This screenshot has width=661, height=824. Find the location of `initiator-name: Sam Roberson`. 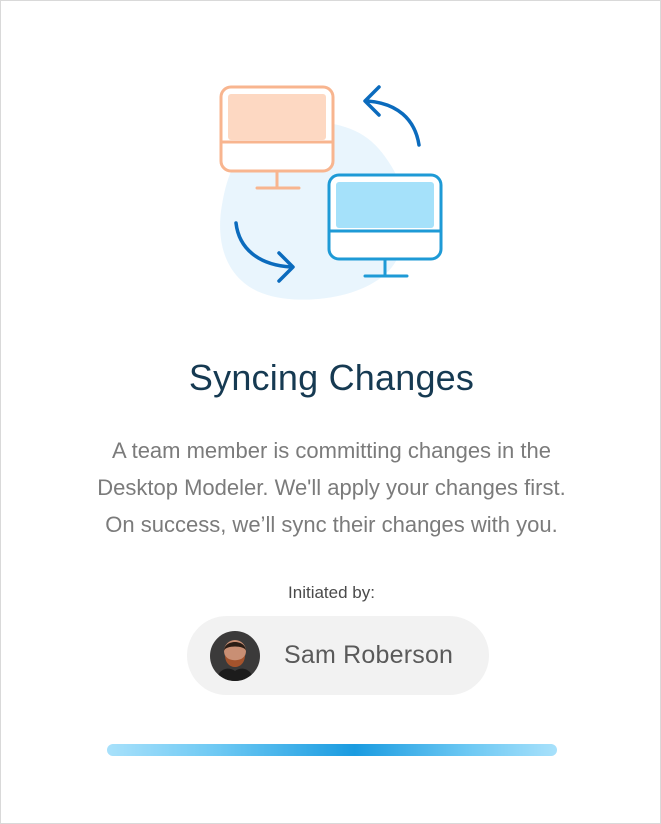

initiator-name: Sam Roberson is located at coordinates (369, 655).